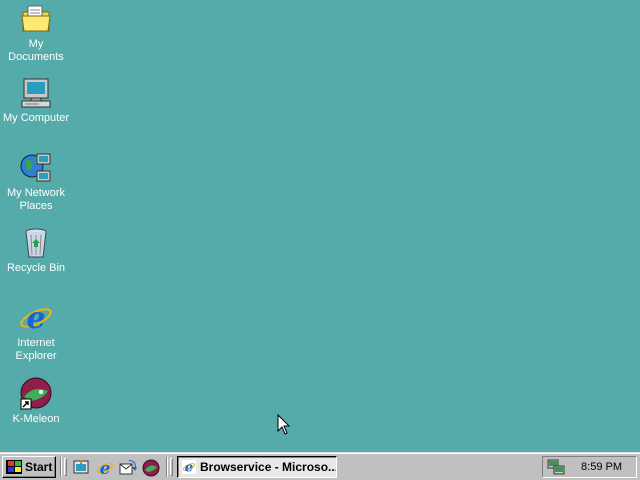 This screenshot has height=480, width=640. I want to click on quick-launch-grip, so click(65, 467).